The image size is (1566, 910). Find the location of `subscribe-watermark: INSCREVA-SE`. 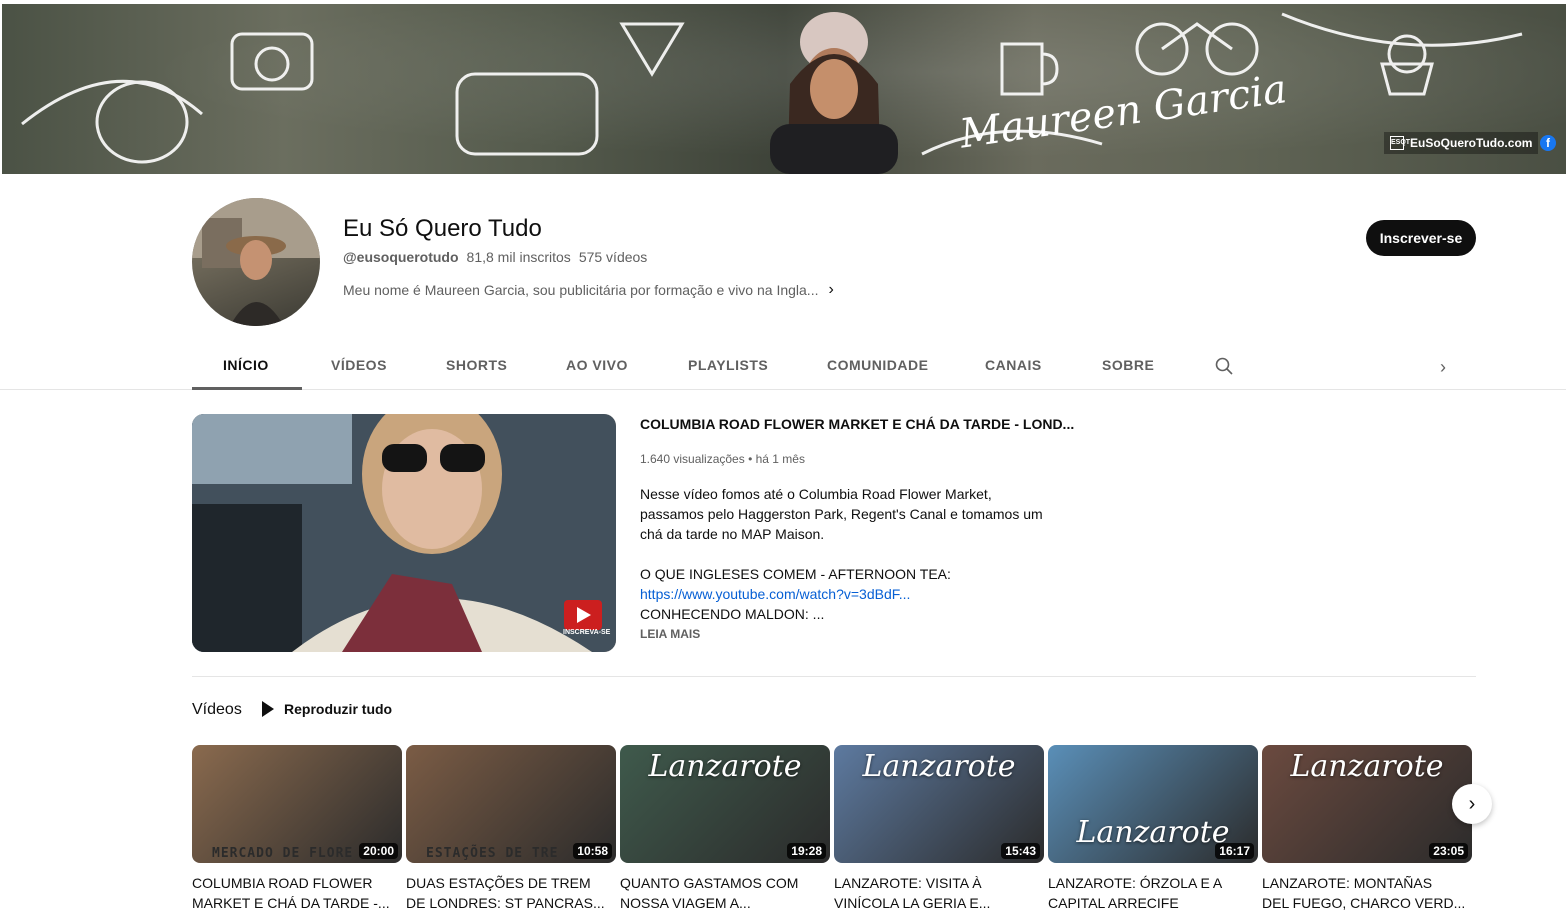

subscribe-watermark: INSCREVA-SE is located at coordinates (587, 632).